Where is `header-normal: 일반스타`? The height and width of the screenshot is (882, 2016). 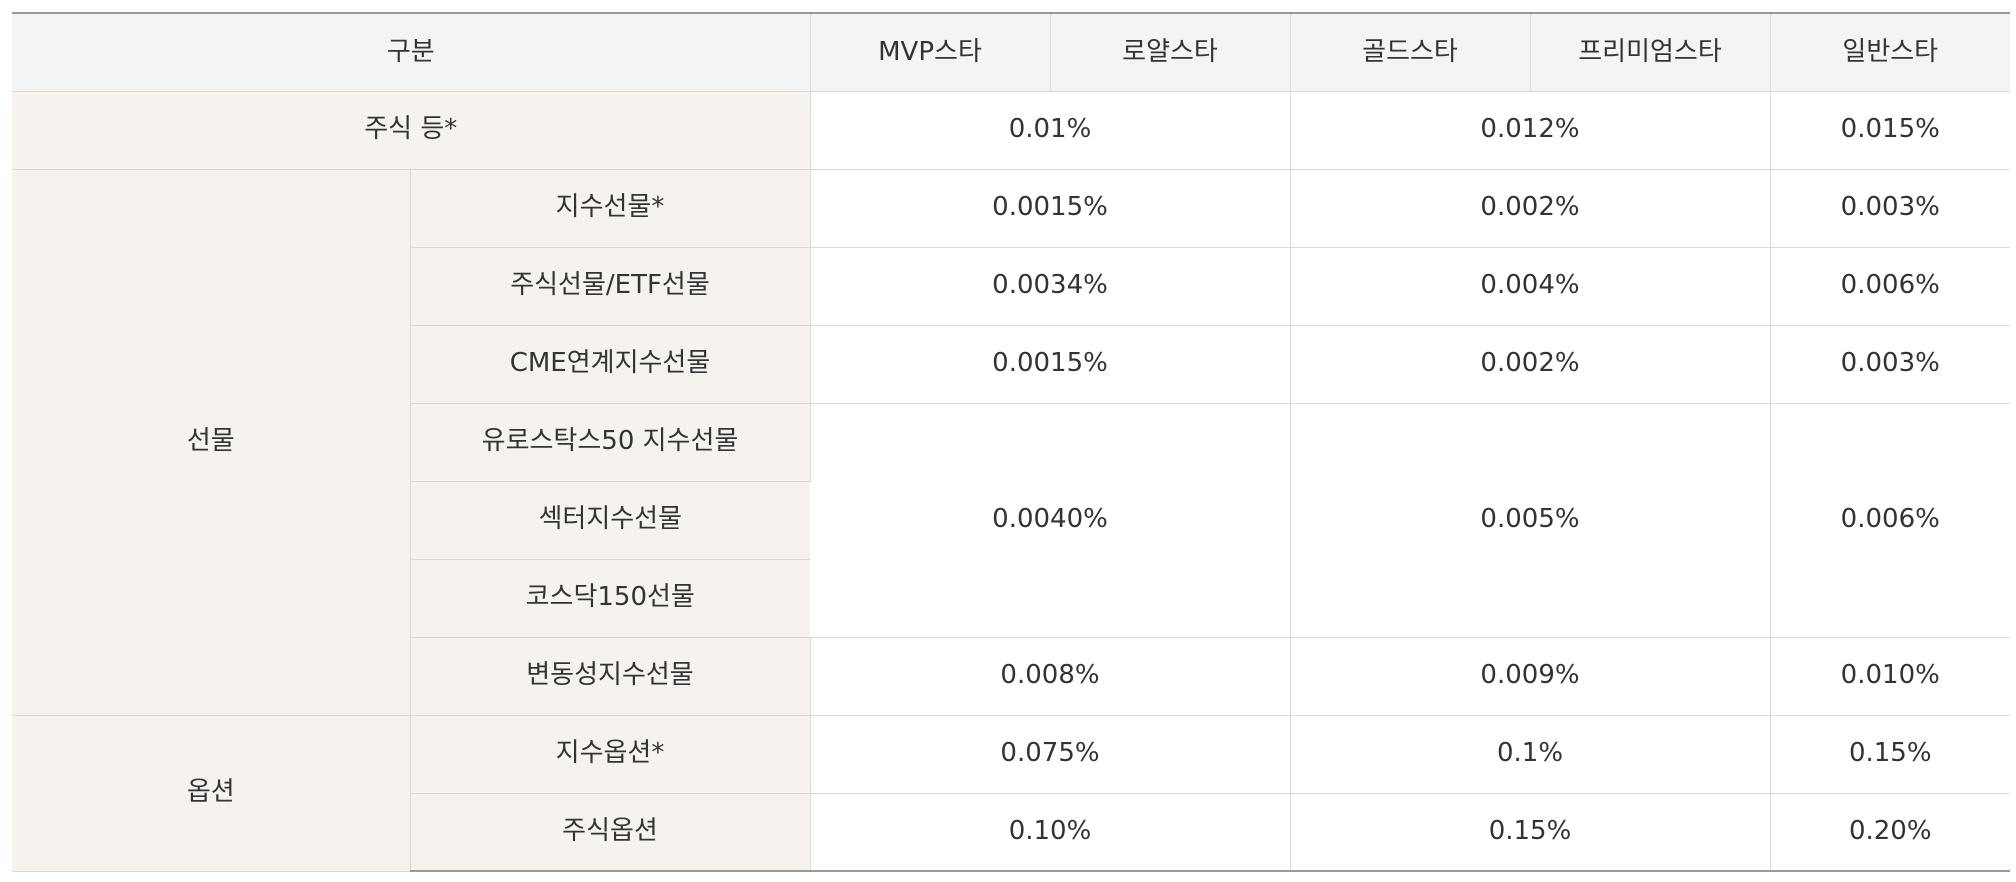 header-normal: 일반스타 is located at coordinates (1890, 52).